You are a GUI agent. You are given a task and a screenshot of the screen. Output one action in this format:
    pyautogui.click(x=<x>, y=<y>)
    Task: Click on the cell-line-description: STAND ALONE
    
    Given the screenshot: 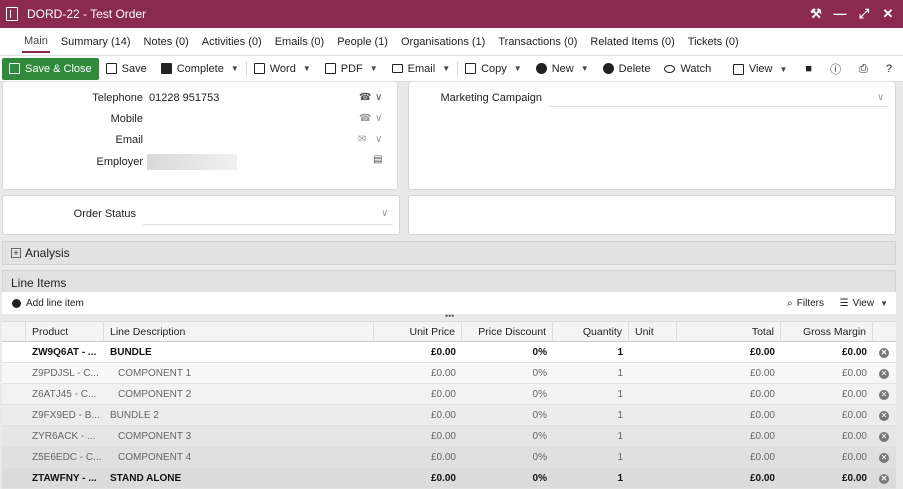 What is the action you would take?
    pyautogui.click(x=239, y=478)
    